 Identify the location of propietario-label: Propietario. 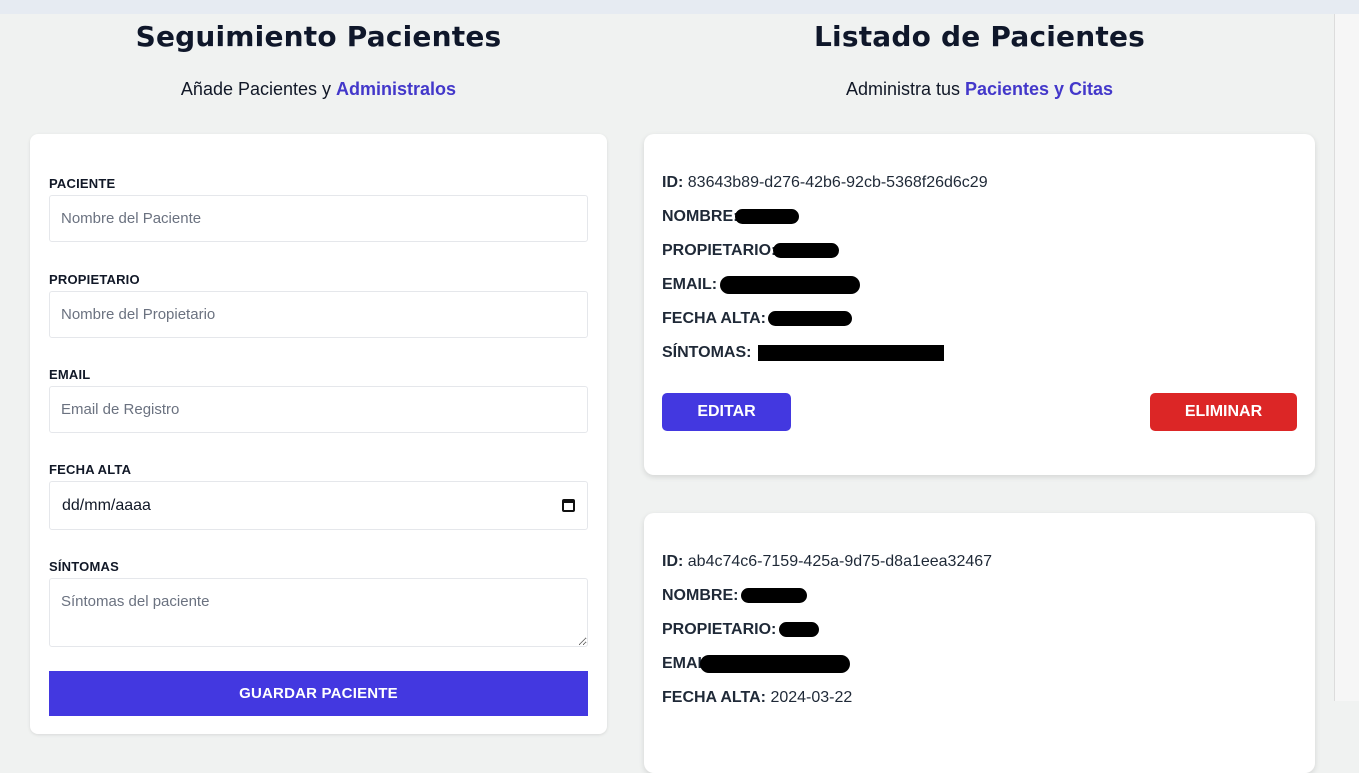
(94, 279).